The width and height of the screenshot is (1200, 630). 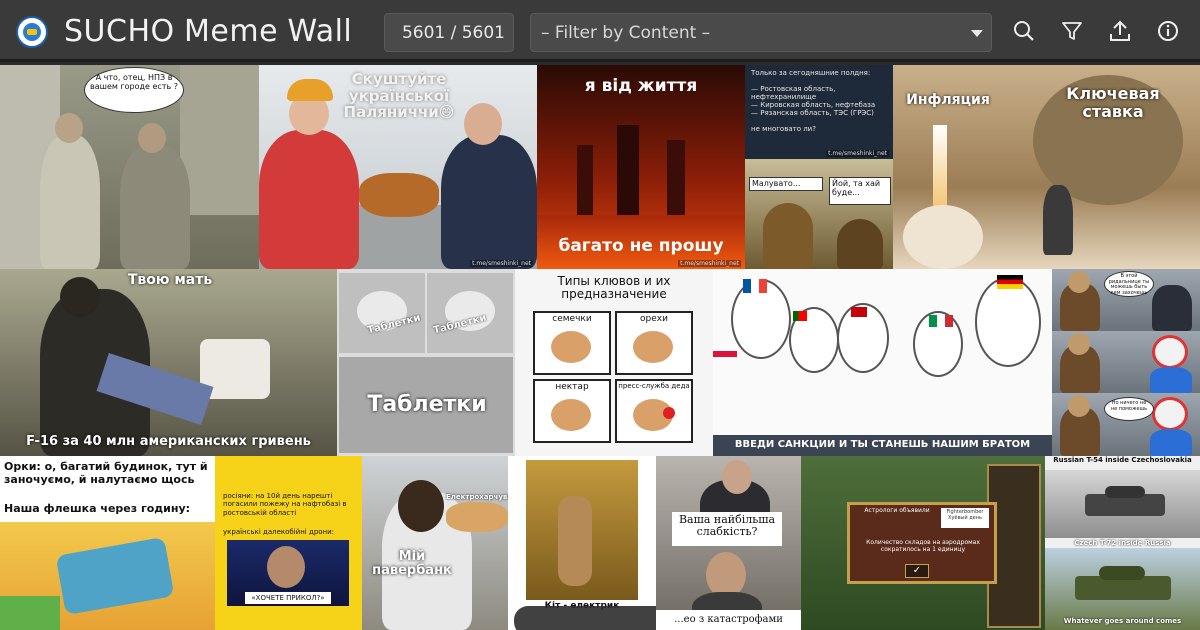 I want to click on search-icon, so click(x=1024, y=31).